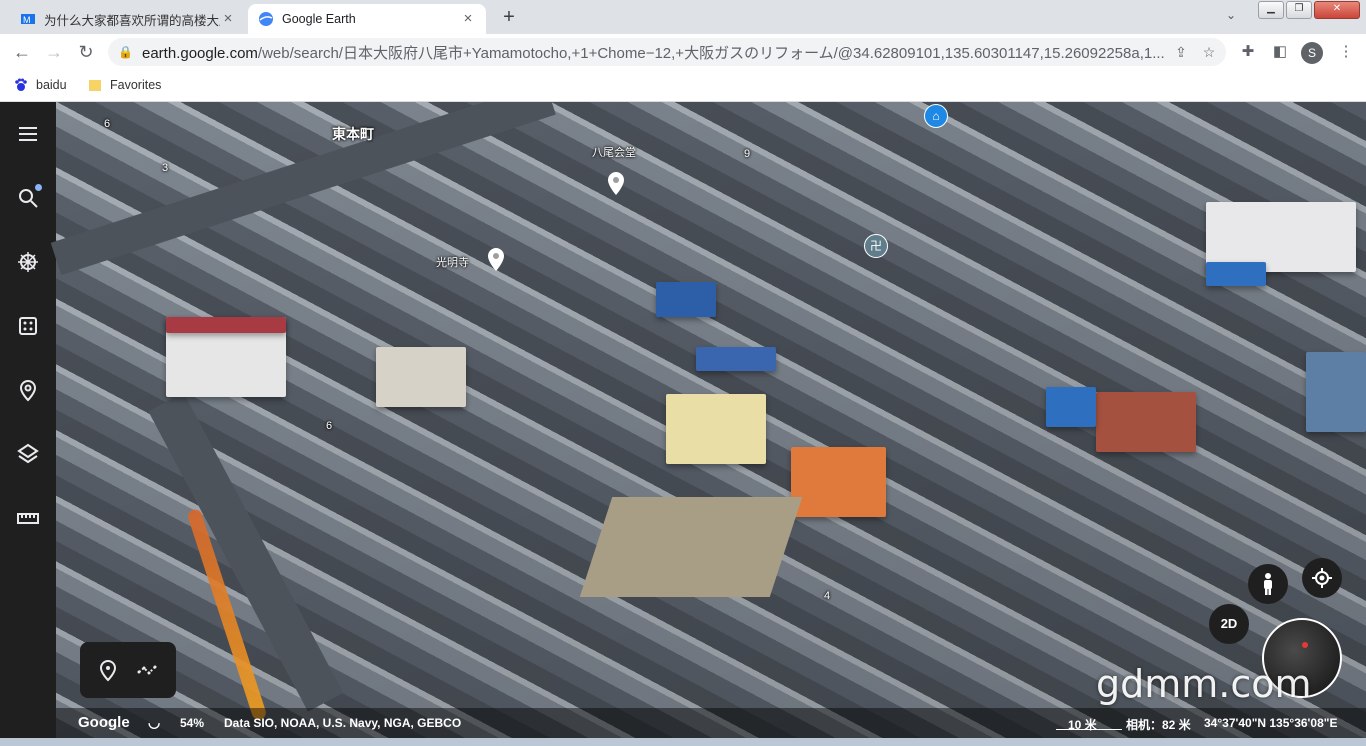  I want to click on pegman-icon, so click(1268, 584).